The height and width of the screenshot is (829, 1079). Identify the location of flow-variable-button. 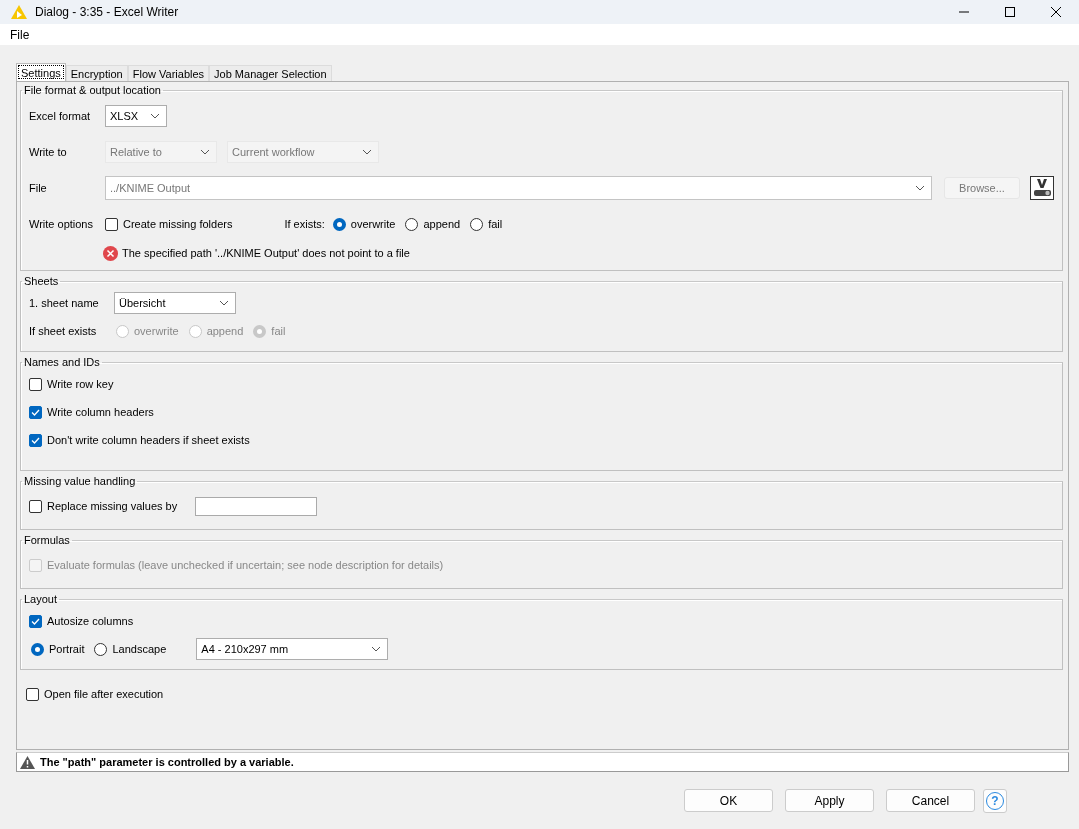
(1042, 188).